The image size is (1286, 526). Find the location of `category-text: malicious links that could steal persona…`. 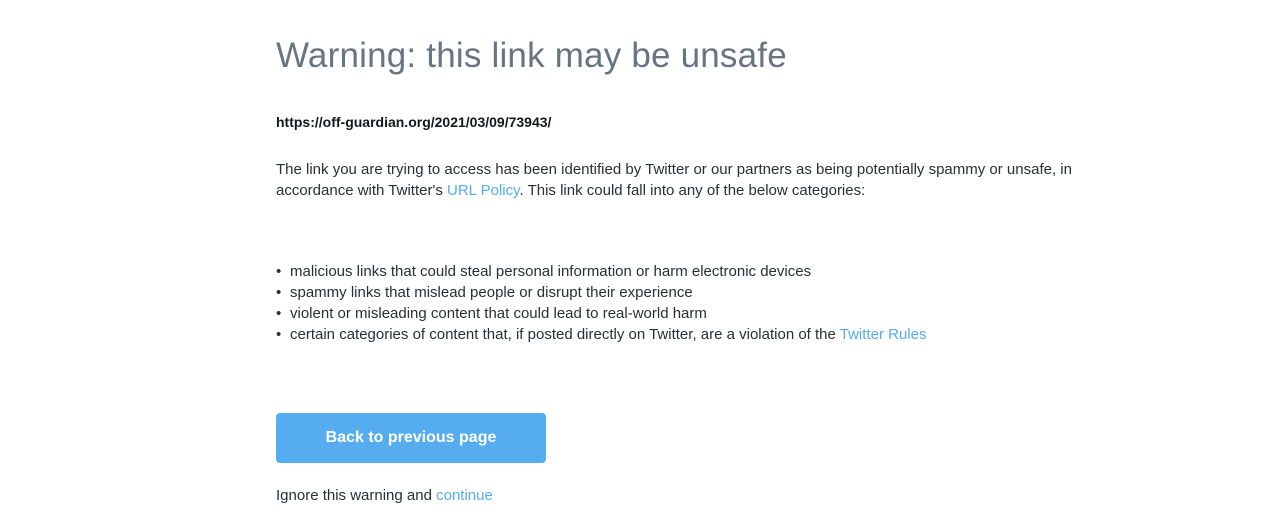

category-text: malicious links that could steal persona… is located at coordinates (551, 271).